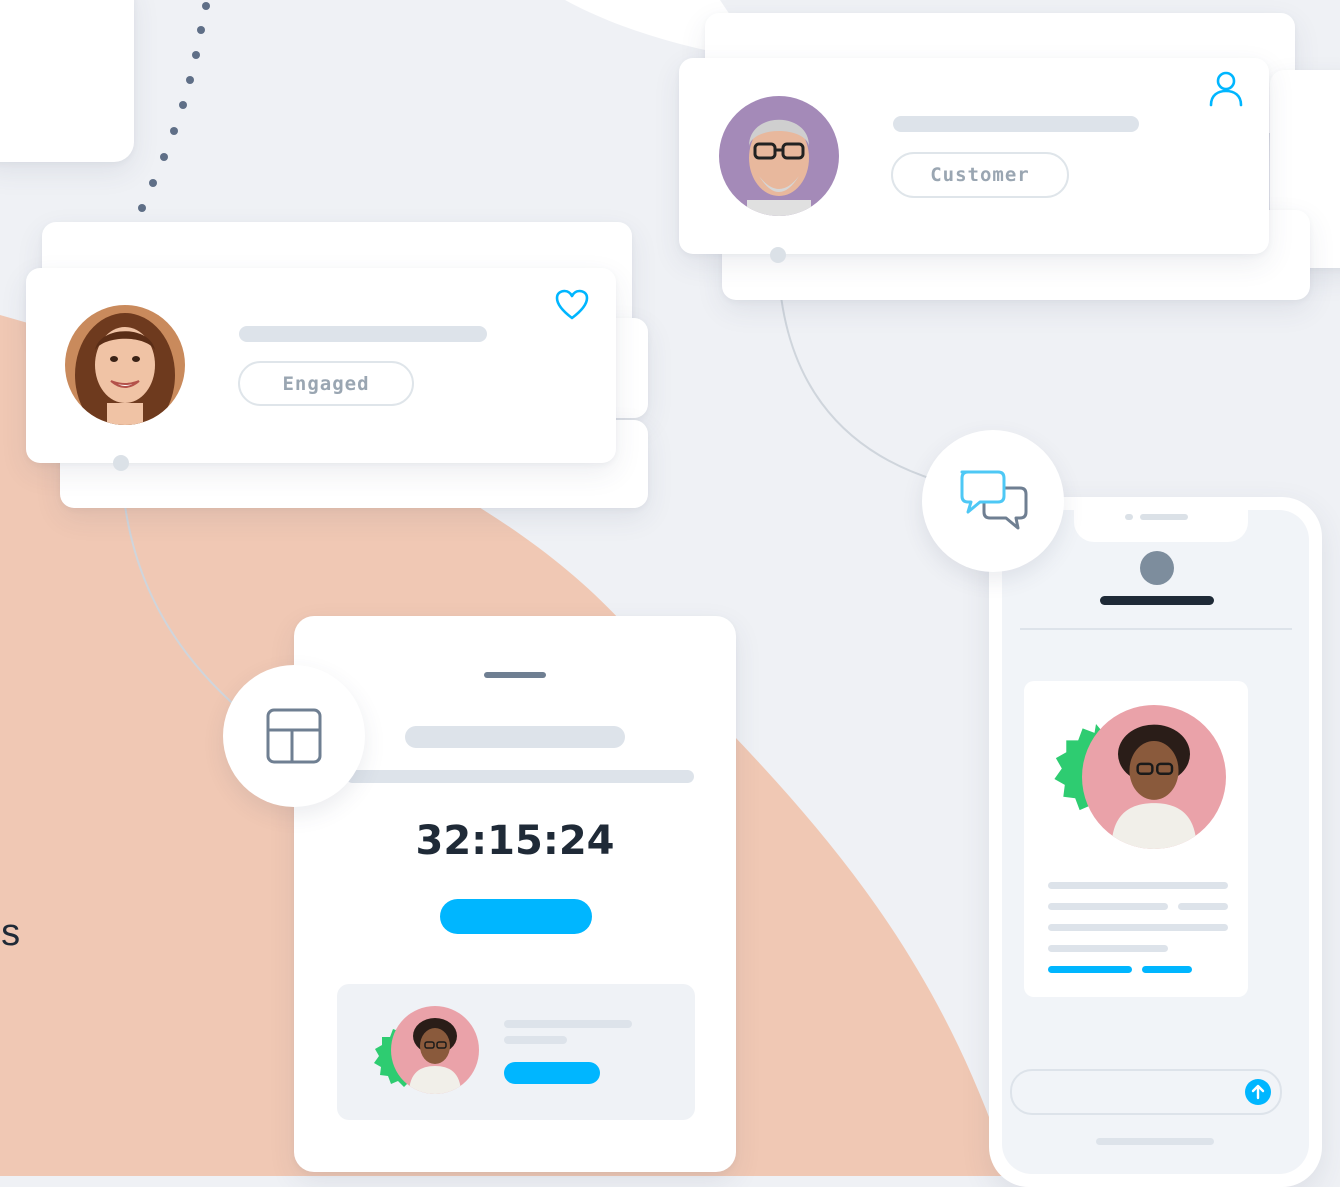 Image resolution: width=1340 pixels, height=1187 pixels. What do you see at coordinates (67, 81) in the screenshot?
I see `top-left-card` at bounding box center [67, 81].